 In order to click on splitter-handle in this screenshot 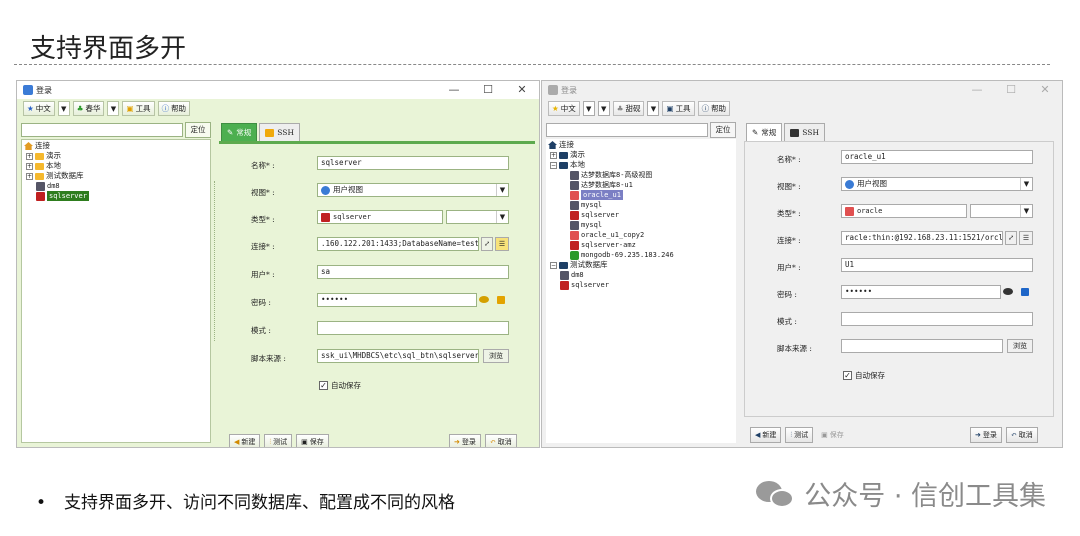, I will do `click(215, 261)`.